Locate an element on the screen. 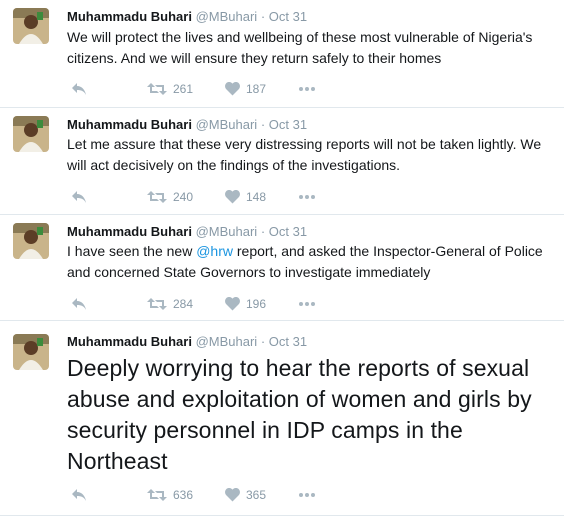  retweet-button: 240 is located at coordinates (170, 197).